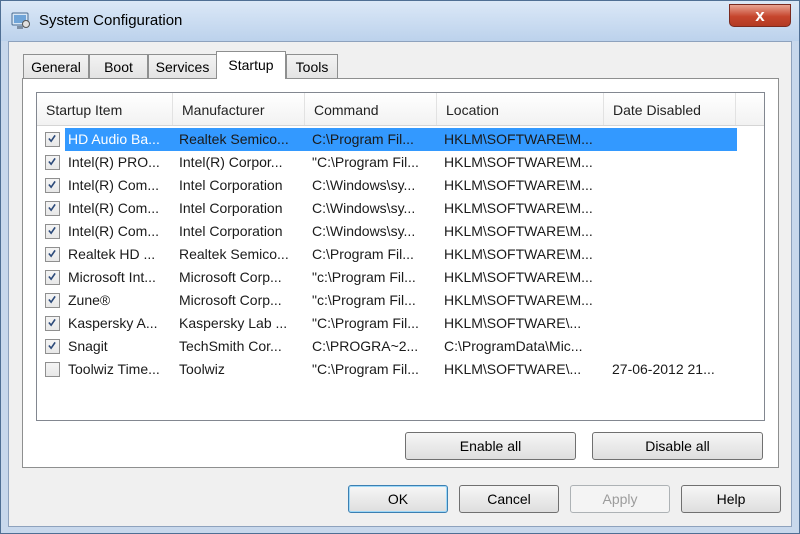 Image resolution: width=800 pixels, height=534 pixels. Describe the element at coordinates (398, 499) in the screenshot. I see `ok-button: OK` at that location.